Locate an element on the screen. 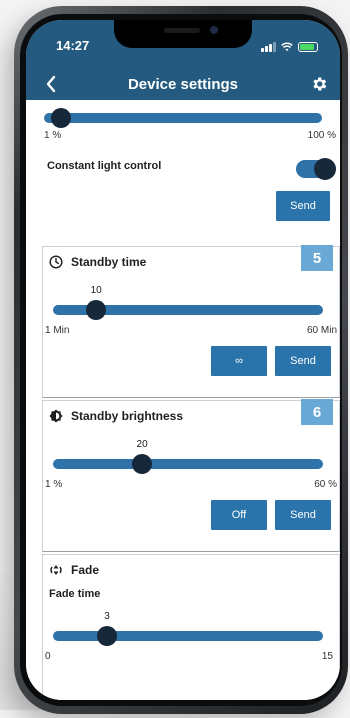  off-button: Off is located at coordinates (239, 515).